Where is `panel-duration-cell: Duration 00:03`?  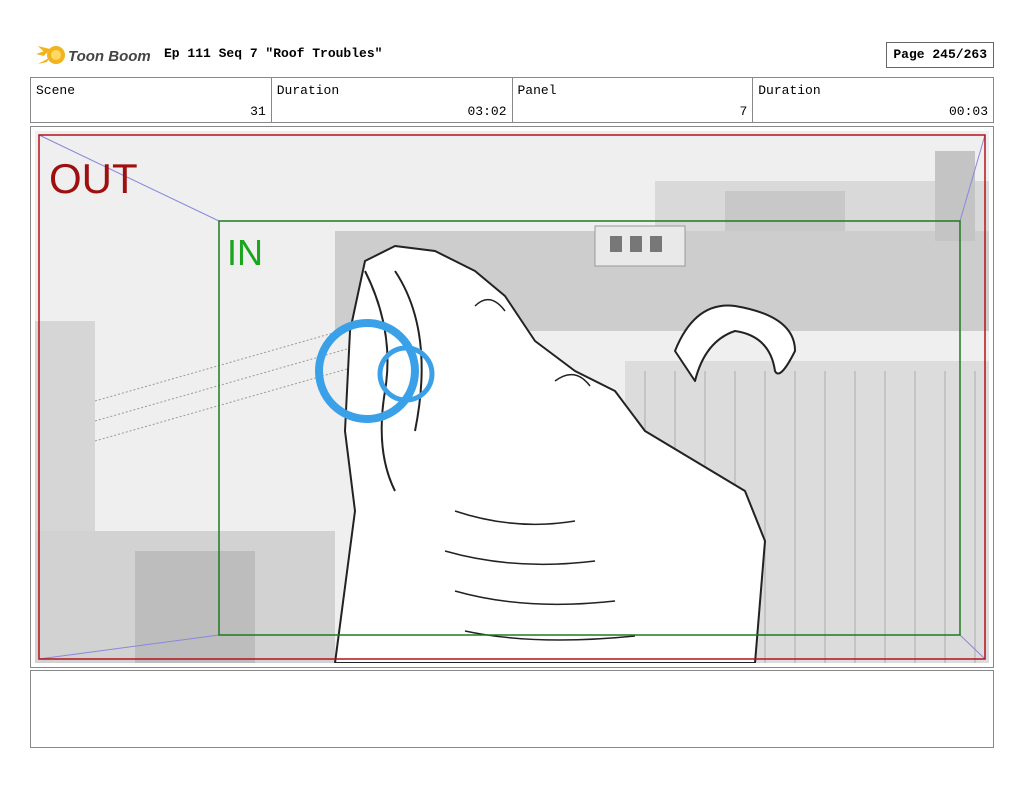 panel-duration-cell: Duration 00:03 is located at coordinates (873, 100).